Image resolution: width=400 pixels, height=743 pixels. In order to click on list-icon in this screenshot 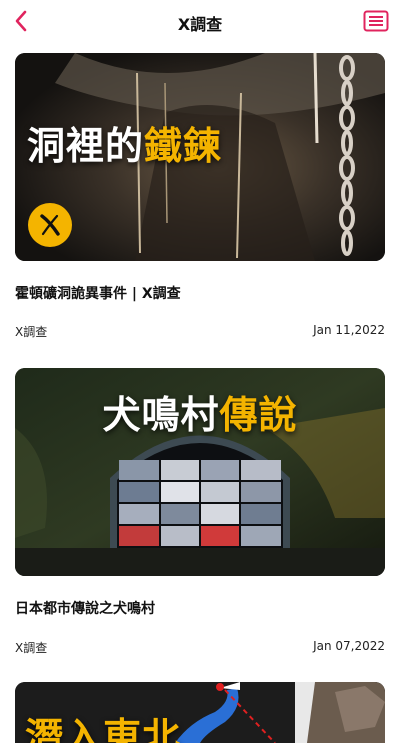, I will do `click(376, 21)`.